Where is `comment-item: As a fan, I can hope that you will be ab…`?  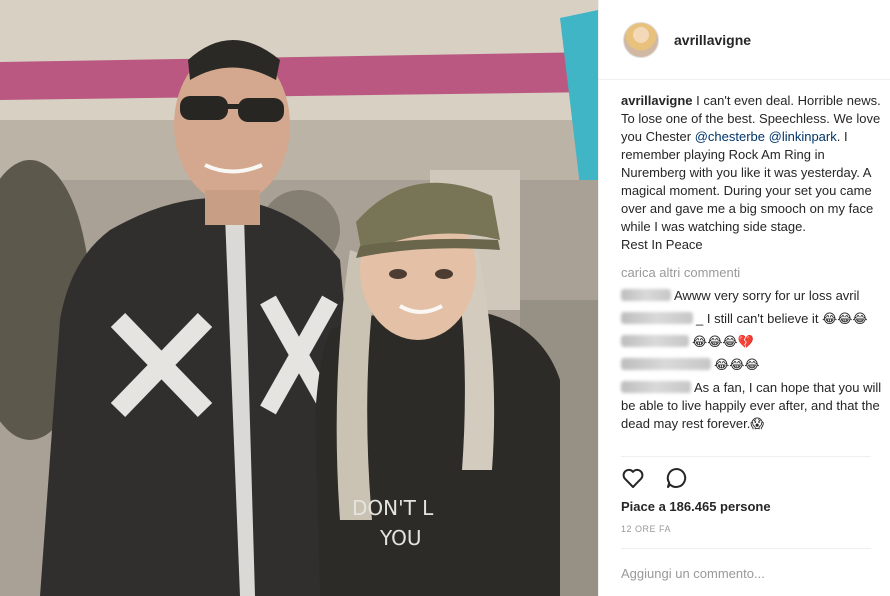 comment-item: As a fan, I can hope that you will be ab… is located at coordinates (752, 406).